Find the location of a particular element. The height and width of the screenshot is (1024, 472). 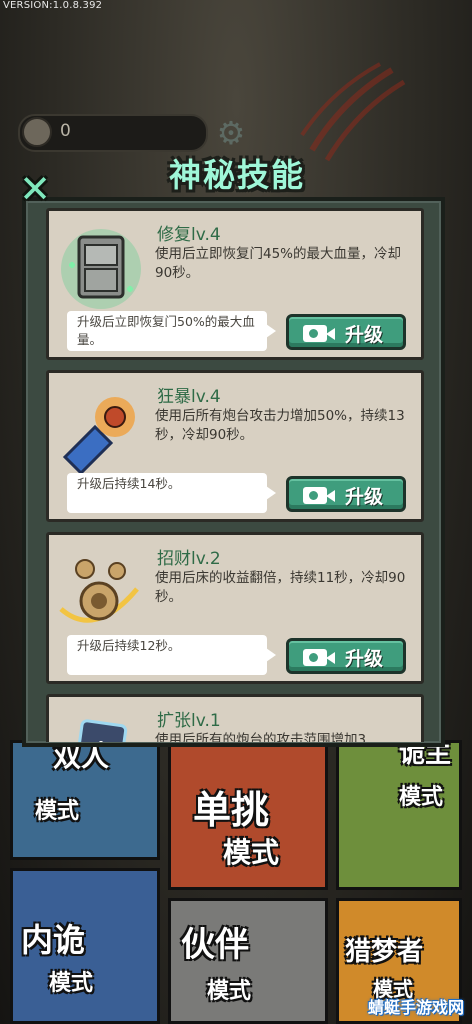

mode-ghost: 诡主 模式 is located at coordinates (399, 815).